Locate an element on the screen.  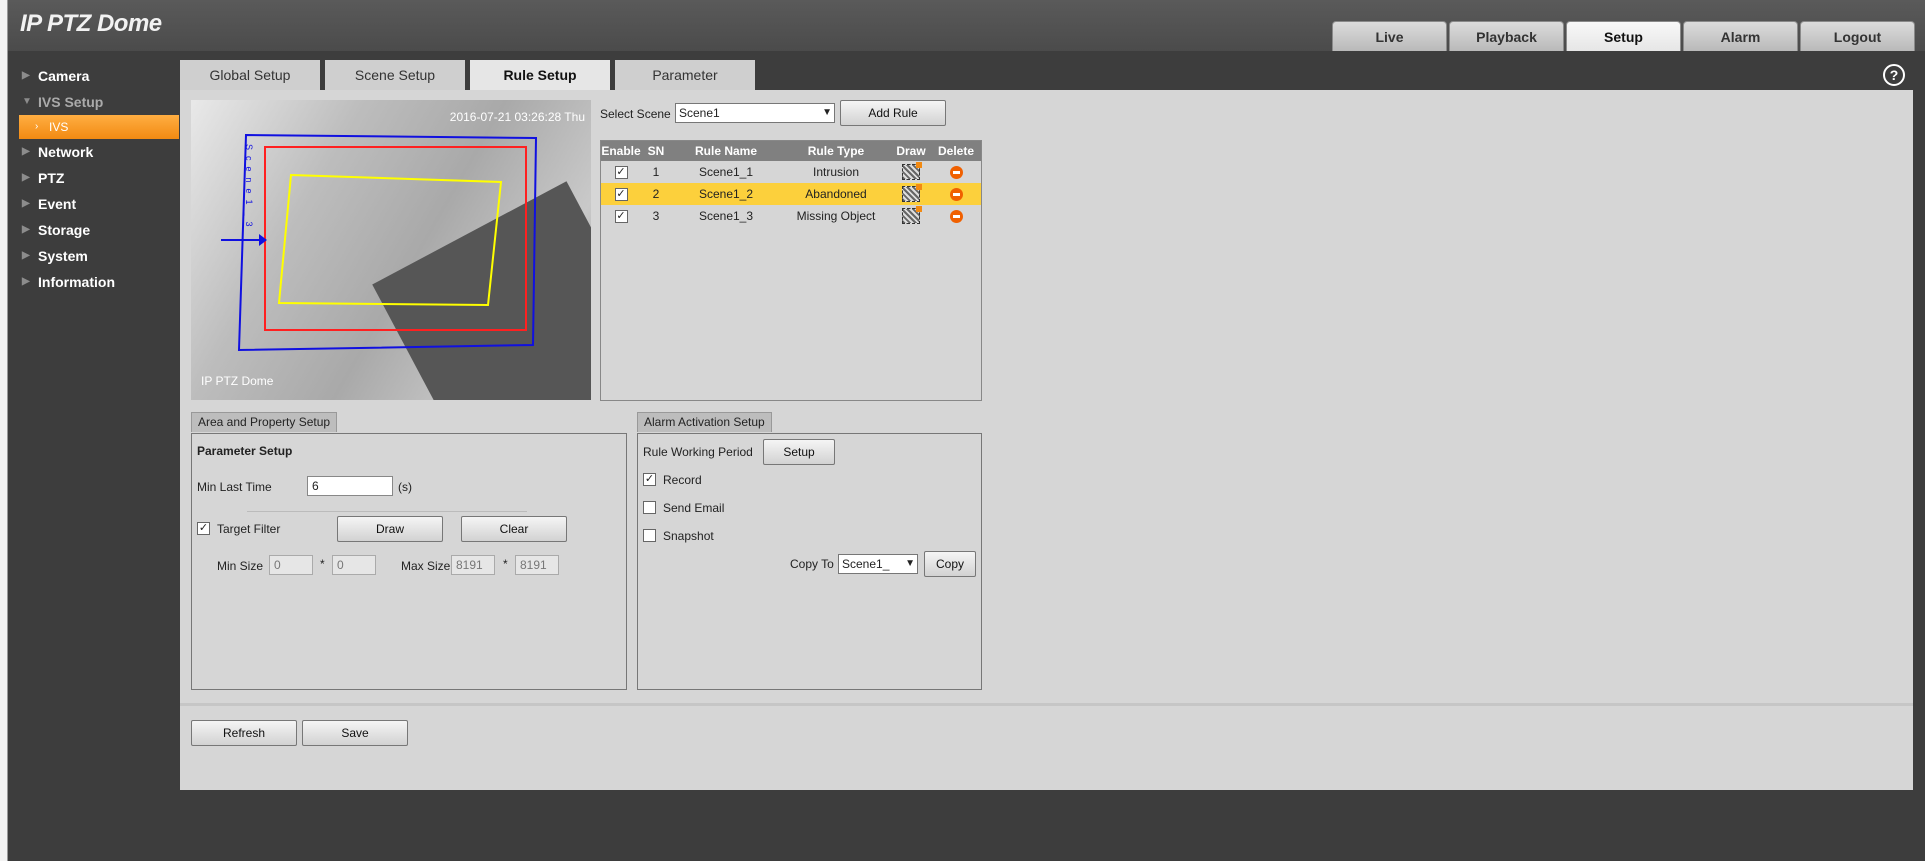
sidebar-item-information: ▶ Information is located at coordinates (94, 282).